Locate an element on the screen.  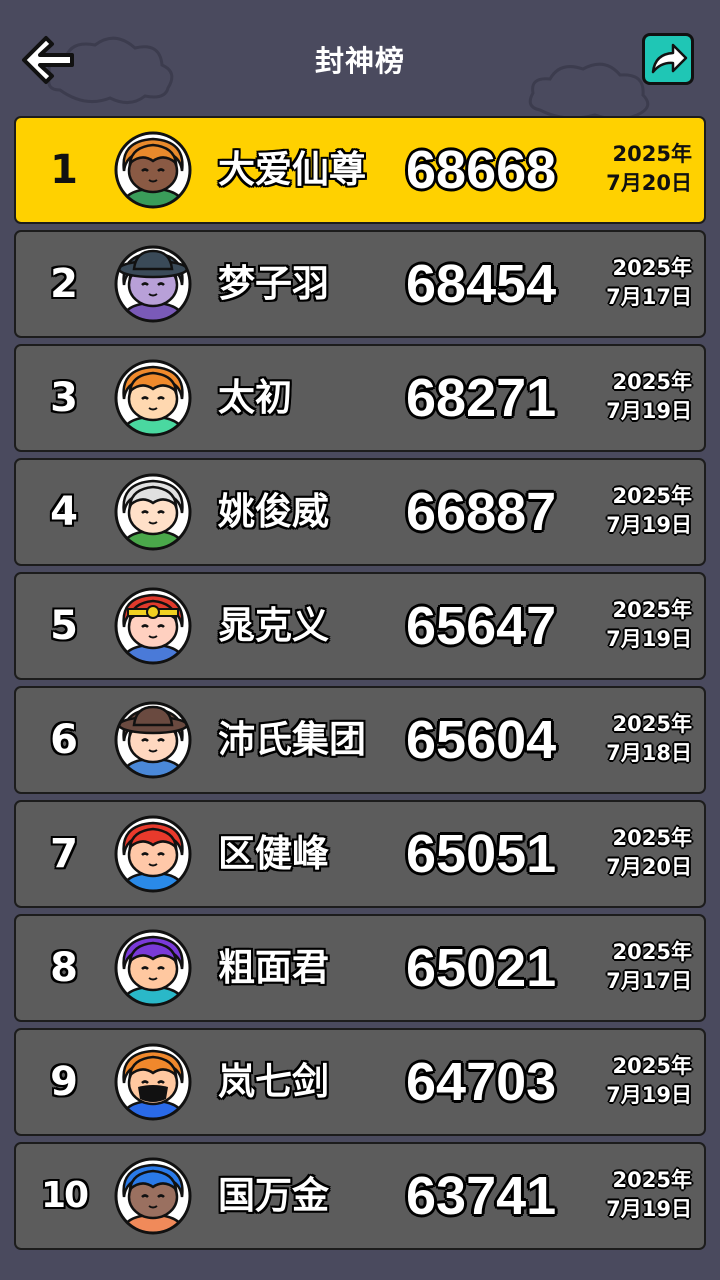
player-name: 梦子羽 is located at coordinates (273, 283).